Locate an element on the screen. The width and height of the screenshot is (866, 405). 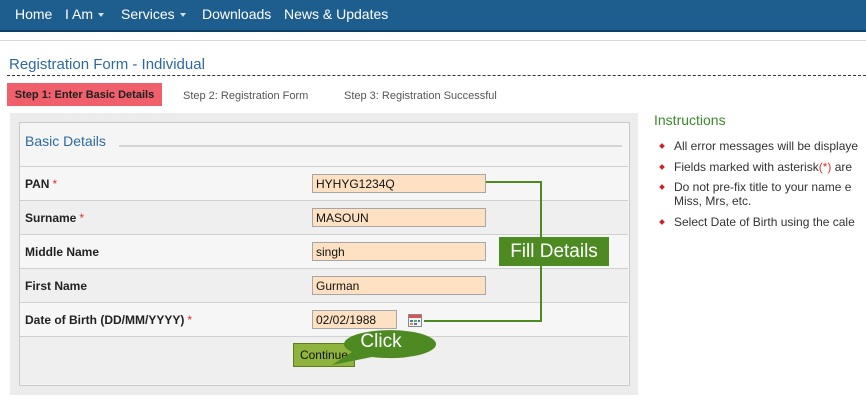
click-callout-text: Click is located at coordinates (381, 341).